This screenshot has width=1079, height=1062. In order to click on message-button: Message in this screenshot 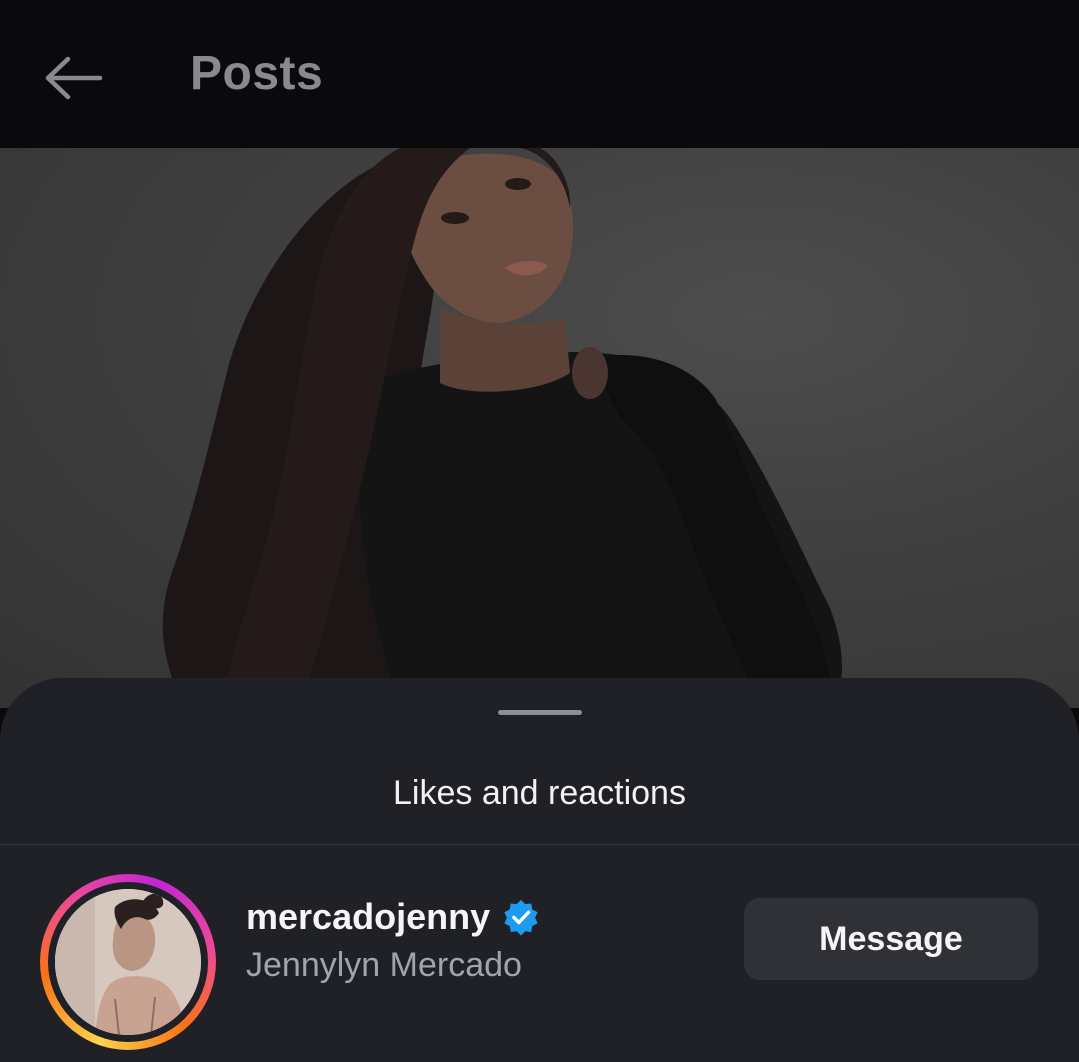, I will do `click(891, 939)`.